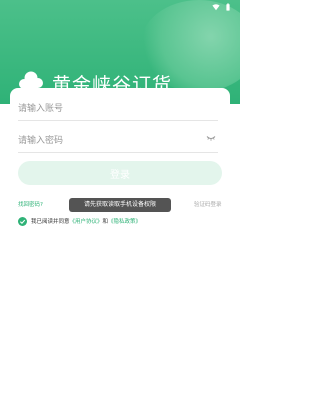  What do you see at coordinates (124, 221) in the screenshot?
I see `privacy-policy-link: 《隐私政策》` at bounding box center [124, 221].